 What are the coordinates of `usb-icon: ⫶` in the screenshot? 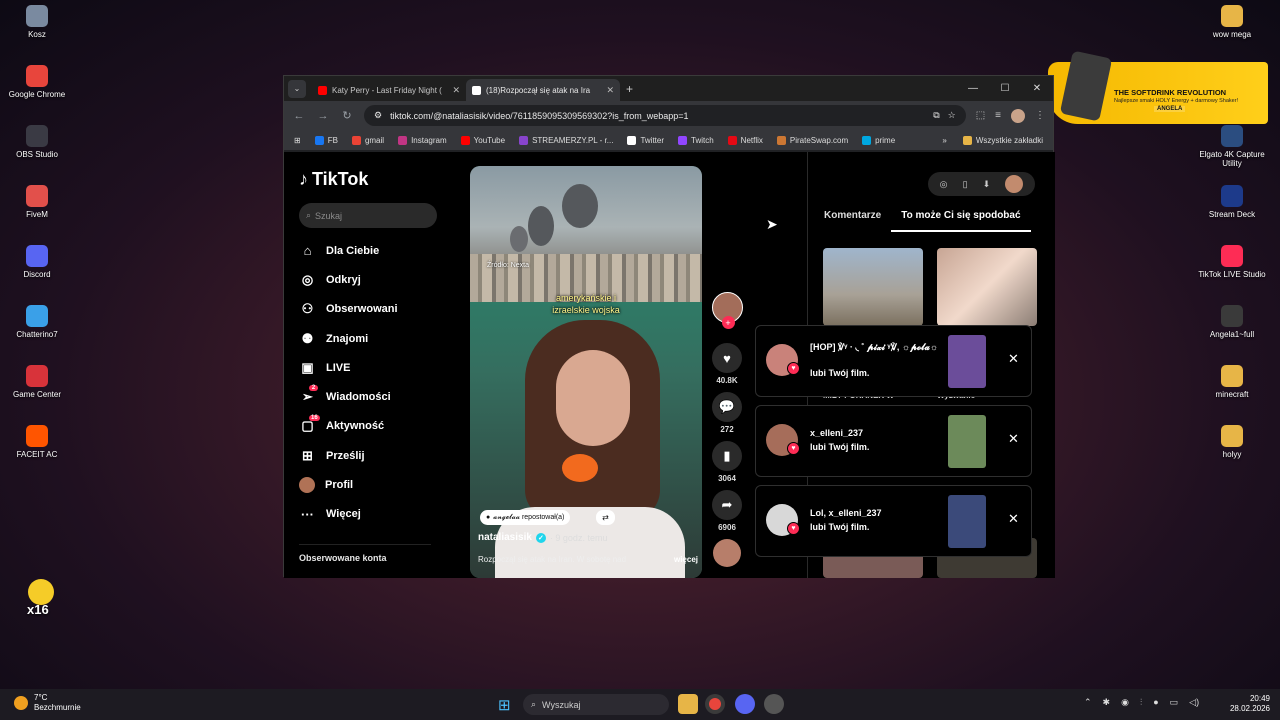 It's located at (1141, 702).